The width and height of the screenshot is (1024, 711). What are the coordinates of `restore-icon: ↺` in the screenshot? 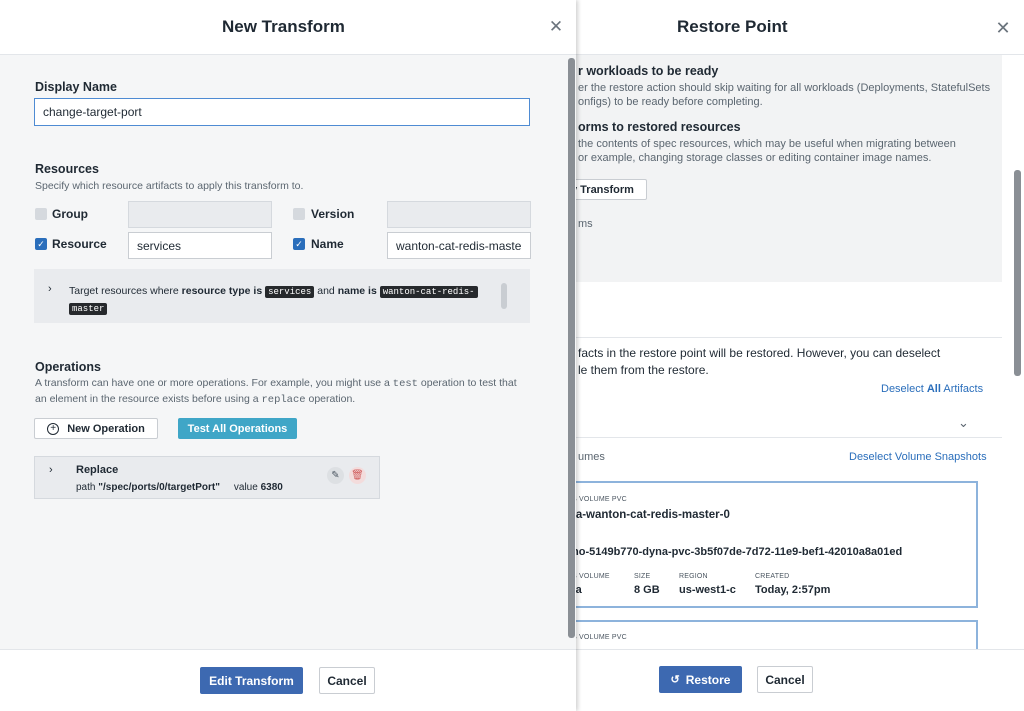 It's located at (675, 680).